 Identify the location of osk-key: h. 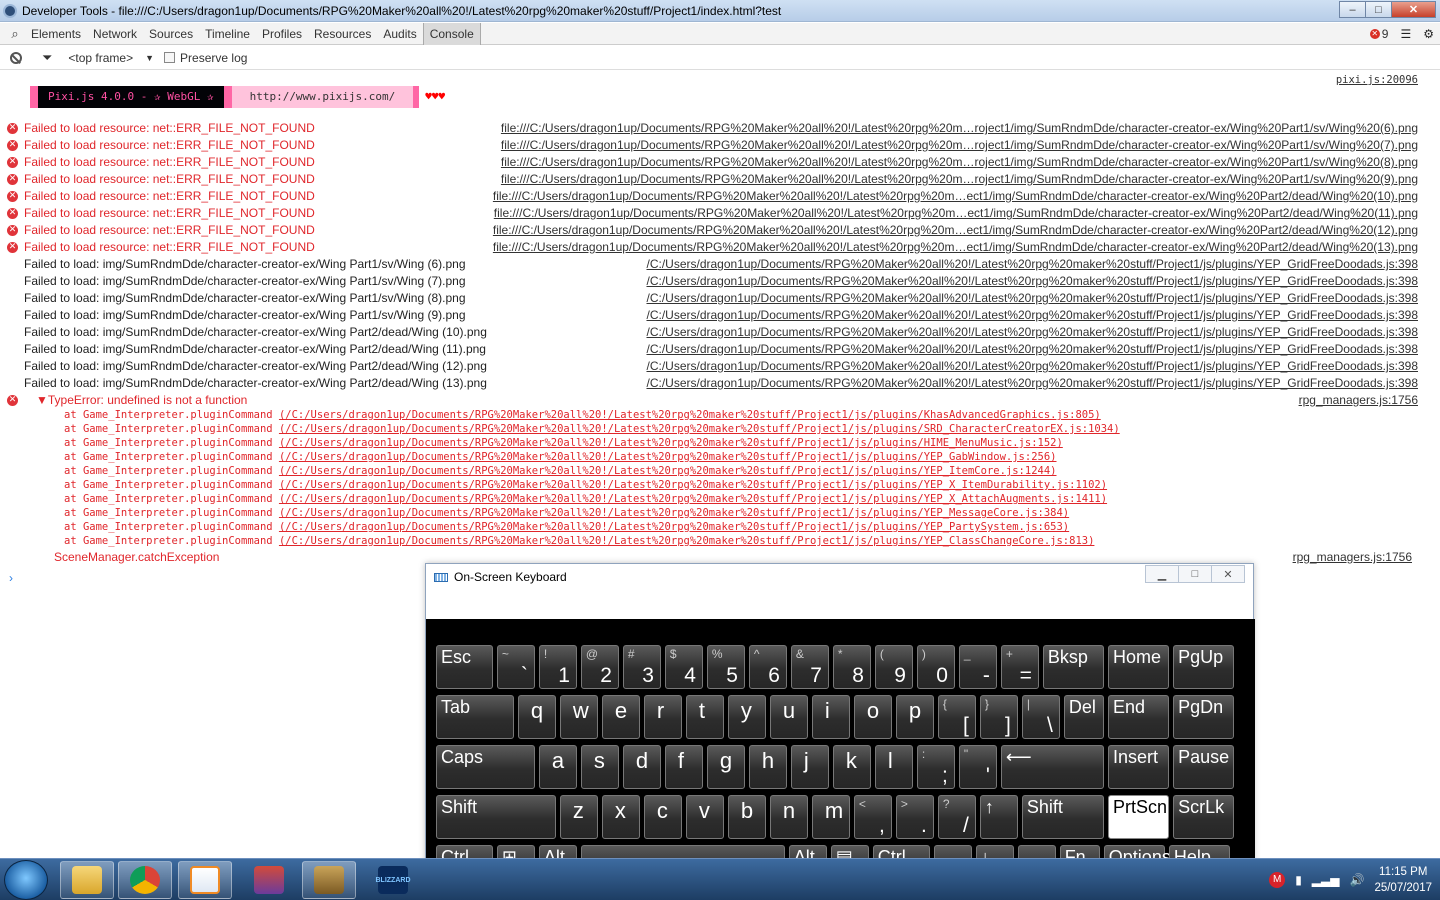
(767, 767).